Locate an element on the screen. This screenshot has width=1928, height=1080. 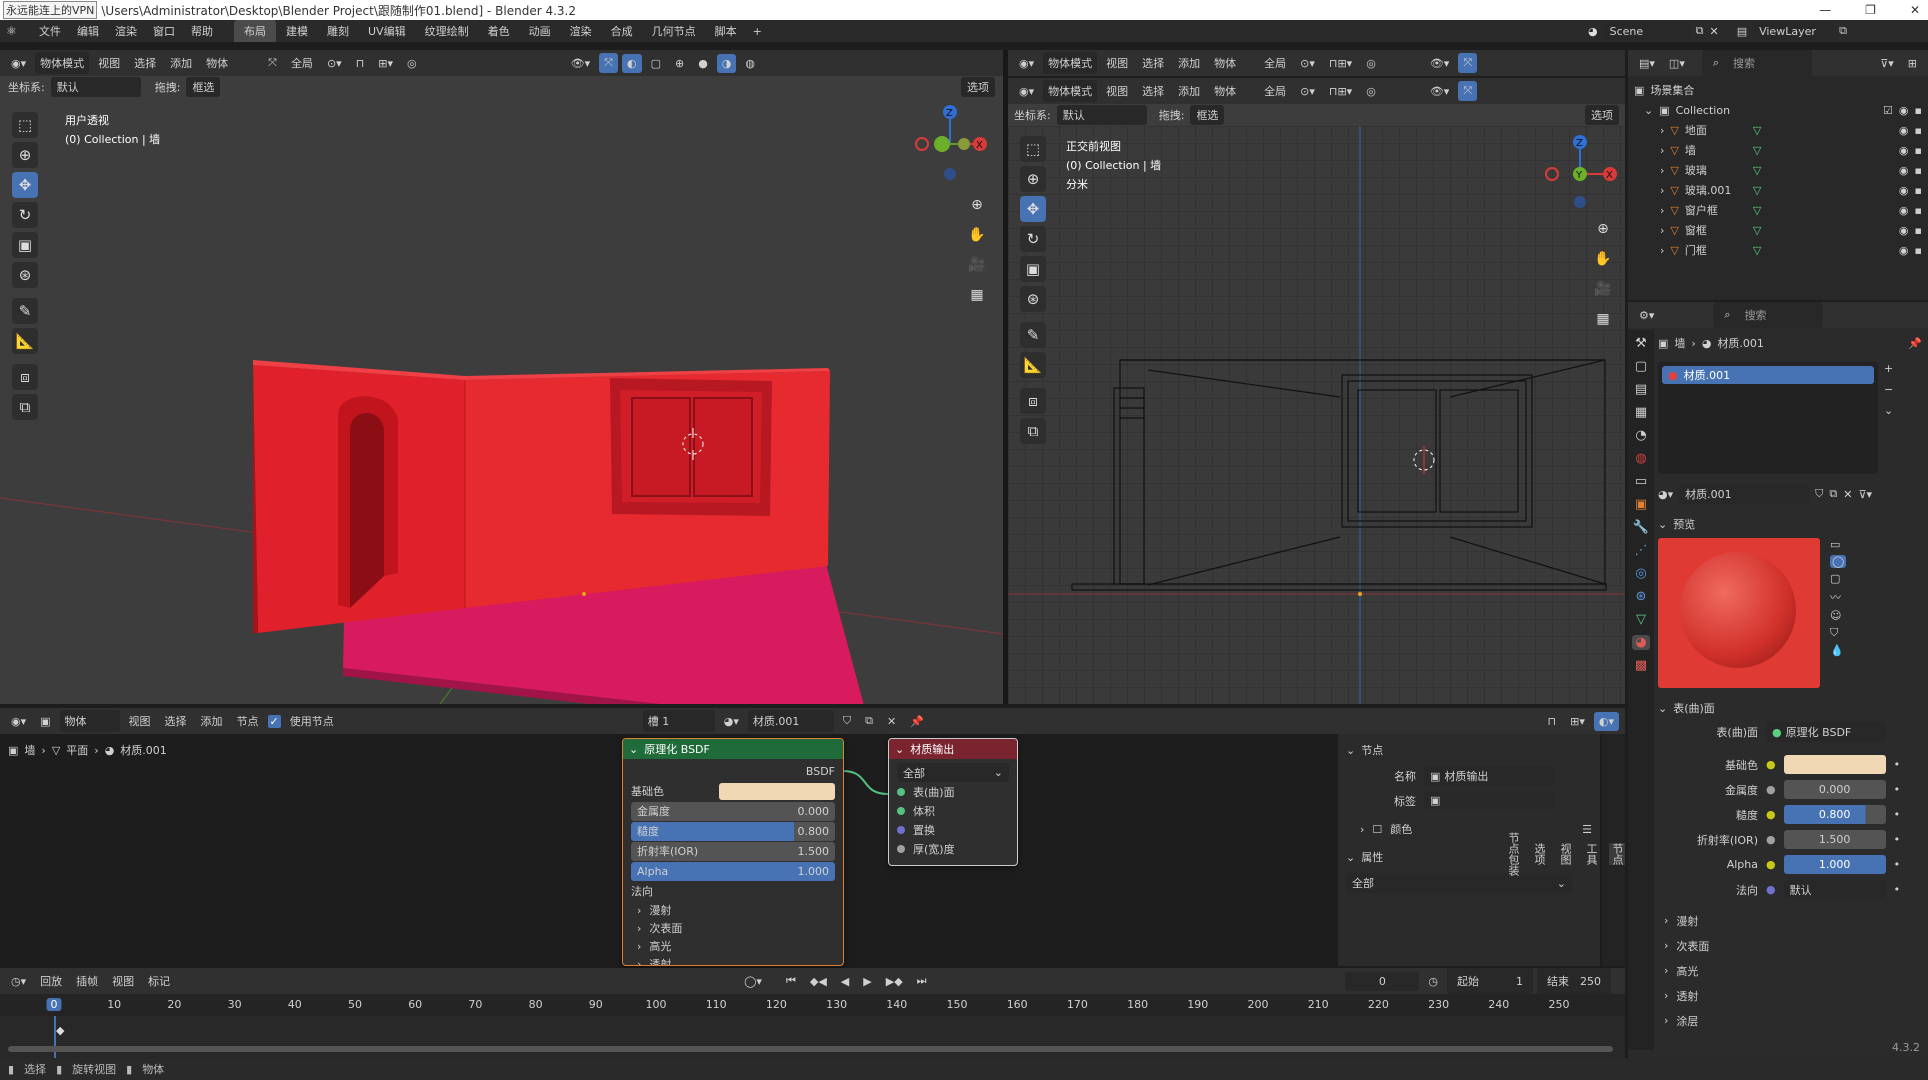
menu-keying: 插帧 is located at coordinates (87, 981).